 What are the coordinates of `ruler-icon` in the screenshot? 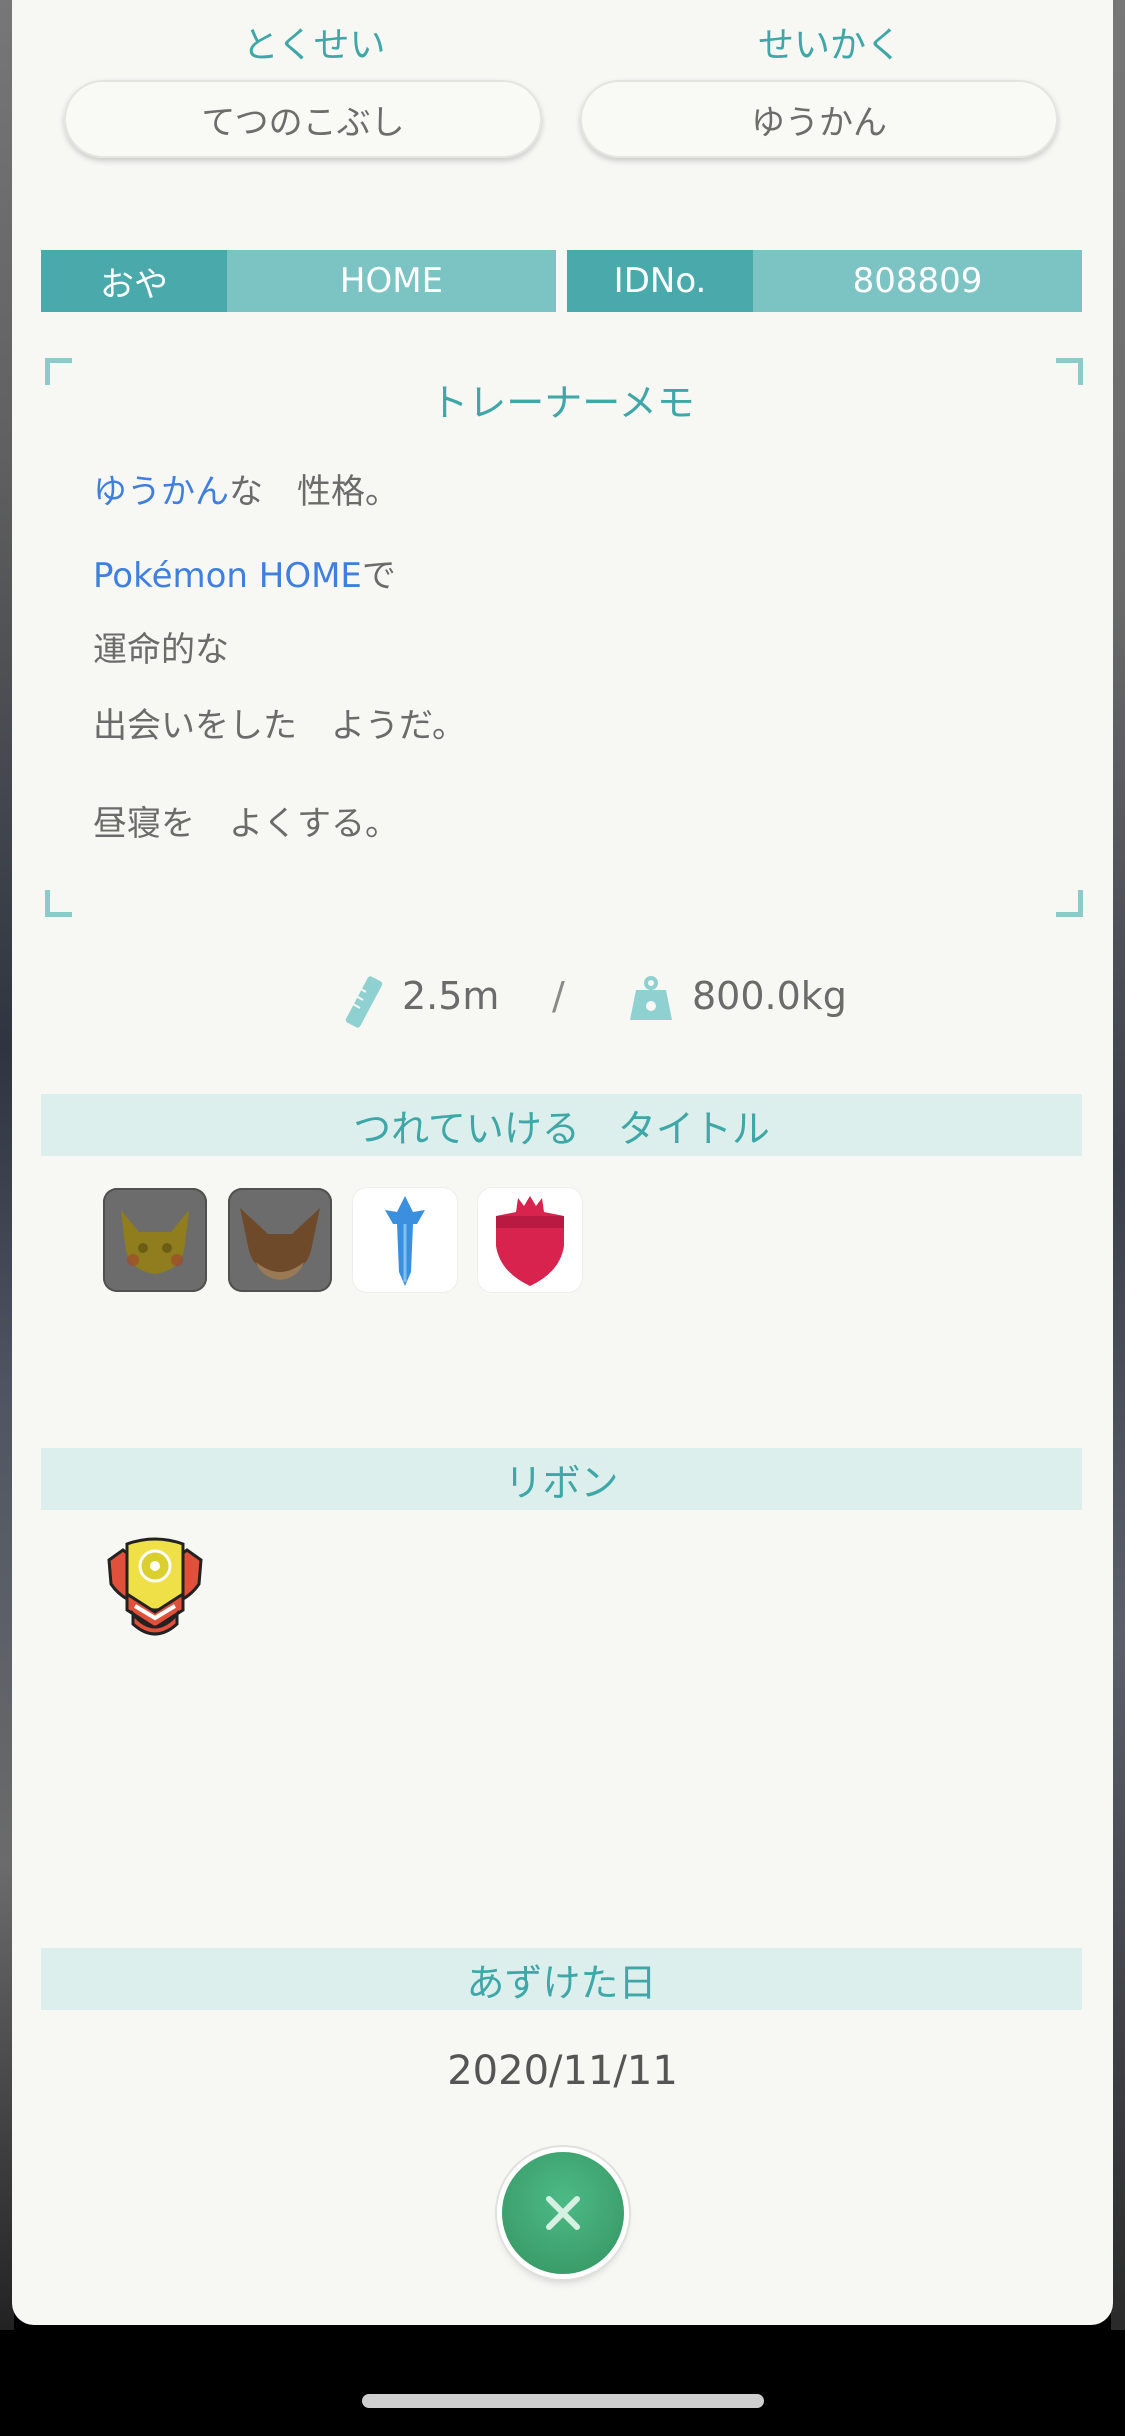 It's located at (364, 1002).